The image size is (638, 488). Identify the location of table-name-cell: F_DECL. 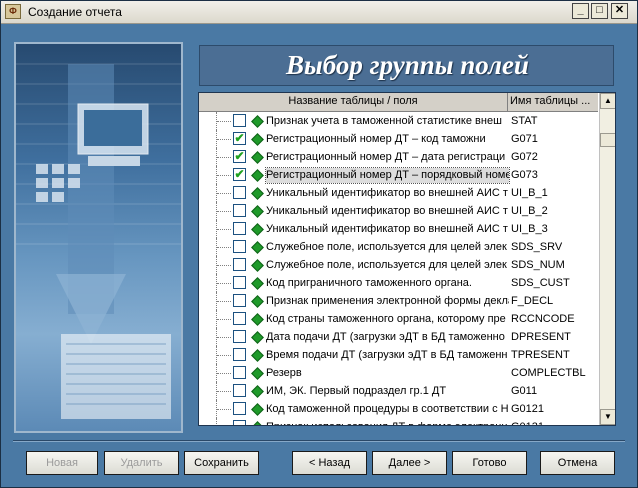
(554, 301).